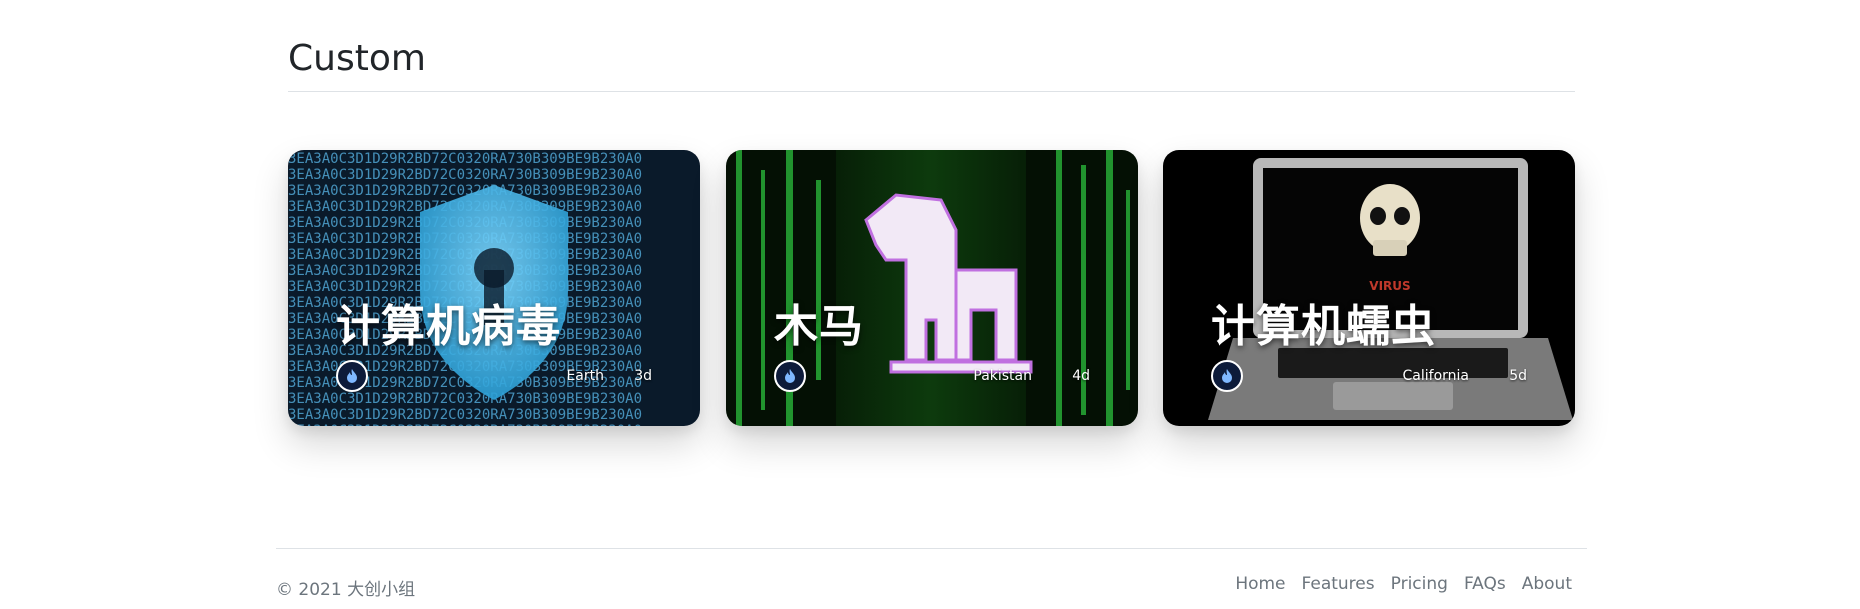 The width and height of the screenshot is (1860, 609). Describe the element at coordinates (494, 377) in the screenshot. I see `card-meta: Earth 3d` at that location.